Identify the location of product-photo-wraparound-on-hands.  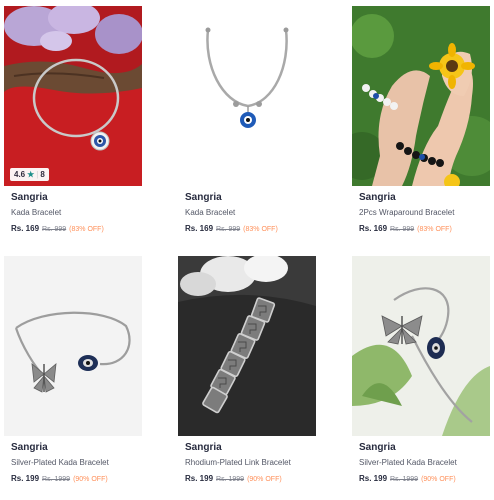
(421, 96).